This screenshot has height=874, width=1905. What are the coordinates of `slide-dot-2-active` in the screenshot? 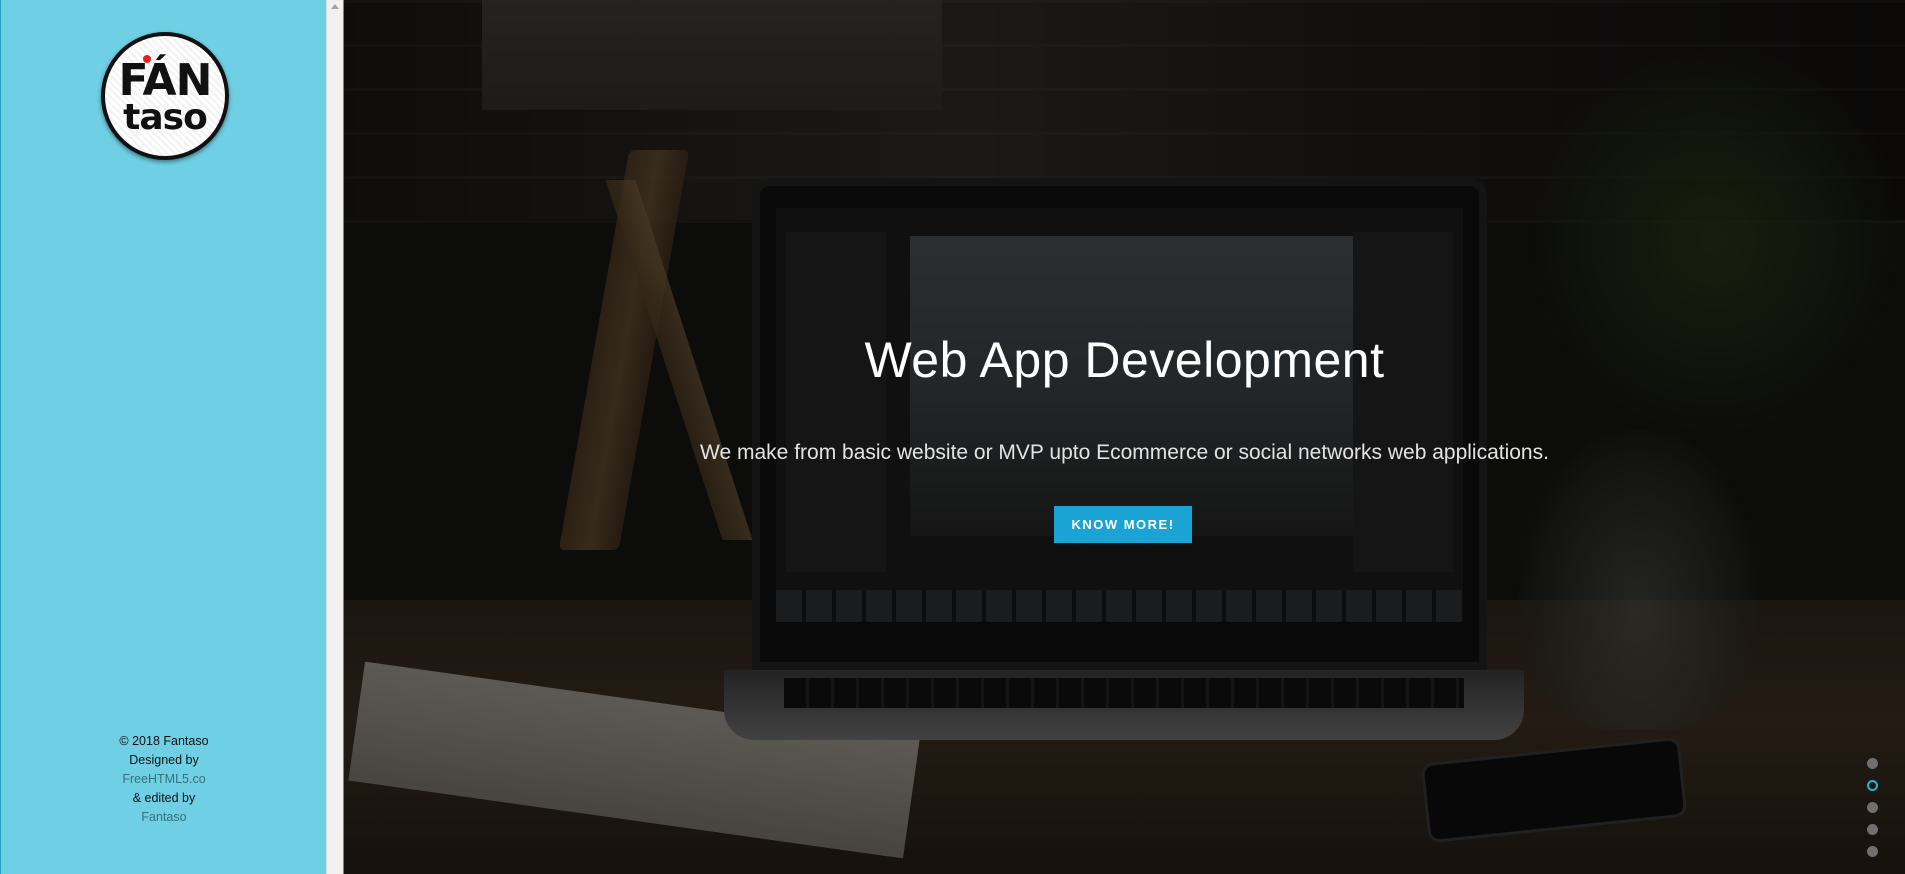 It's located at (1872, 785).